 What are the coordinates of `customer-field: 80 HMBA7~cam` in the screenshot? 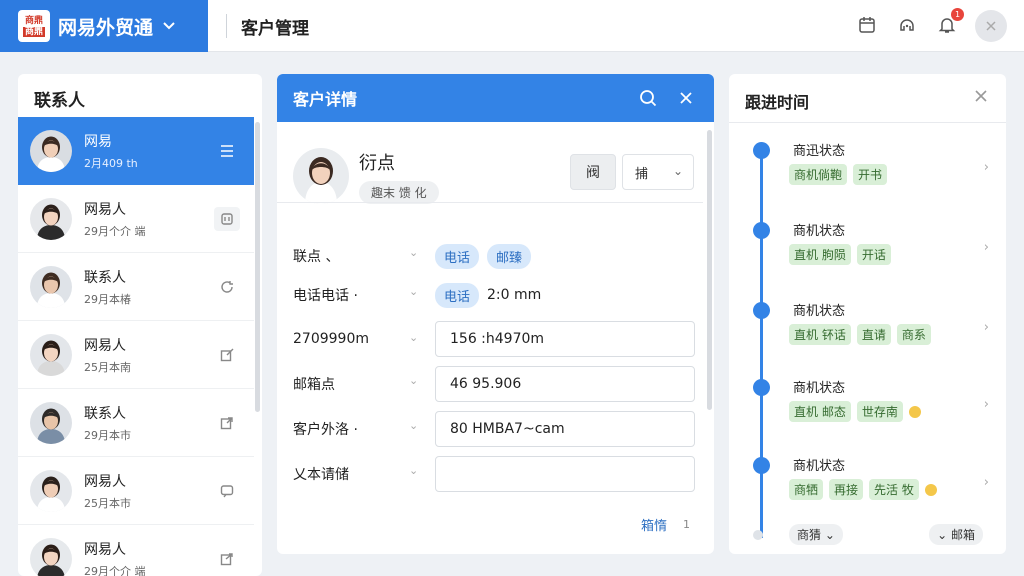 It's located at (565, 429).